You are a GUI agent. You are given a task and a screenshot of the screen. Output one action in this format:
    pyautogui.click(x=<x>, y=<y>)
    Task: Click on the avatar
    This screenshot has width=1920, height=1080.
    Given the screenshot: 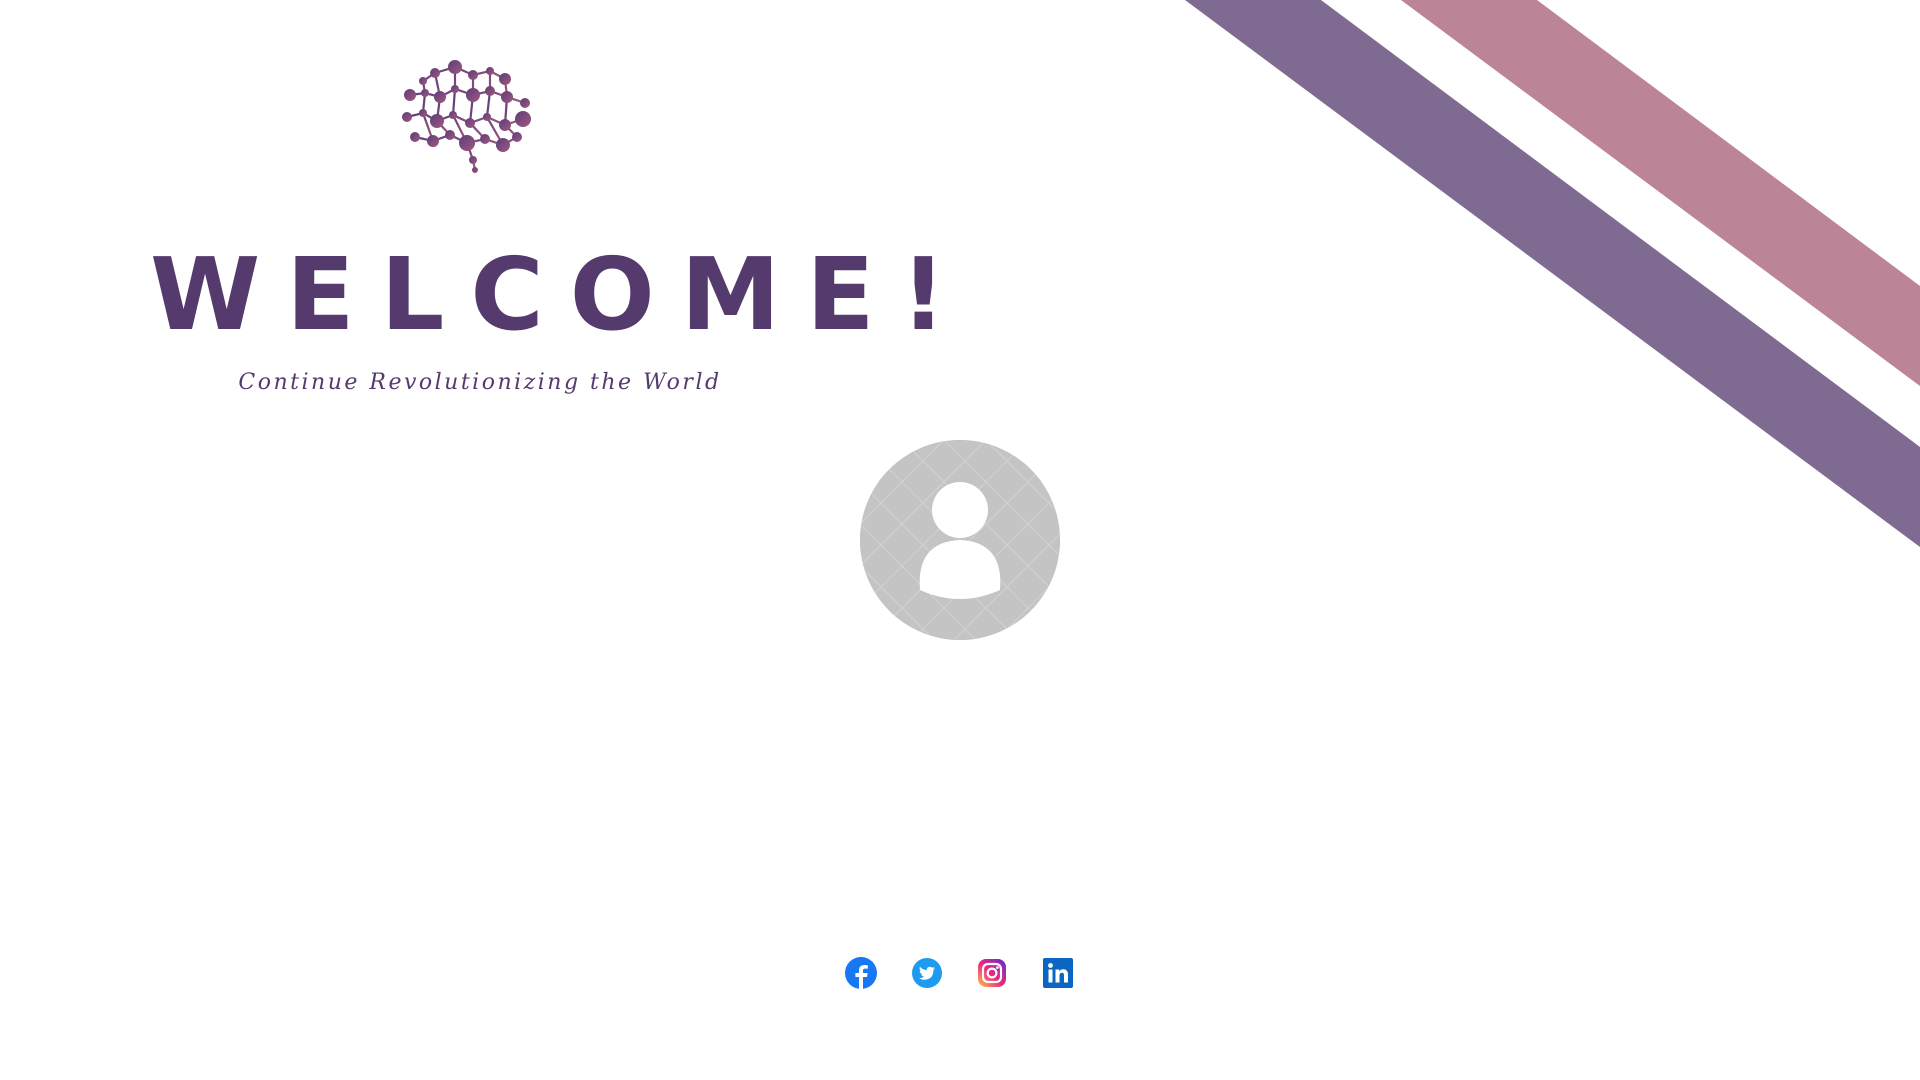 What is the action you would take?
    pyautogui.click(x=960, y=540)
    